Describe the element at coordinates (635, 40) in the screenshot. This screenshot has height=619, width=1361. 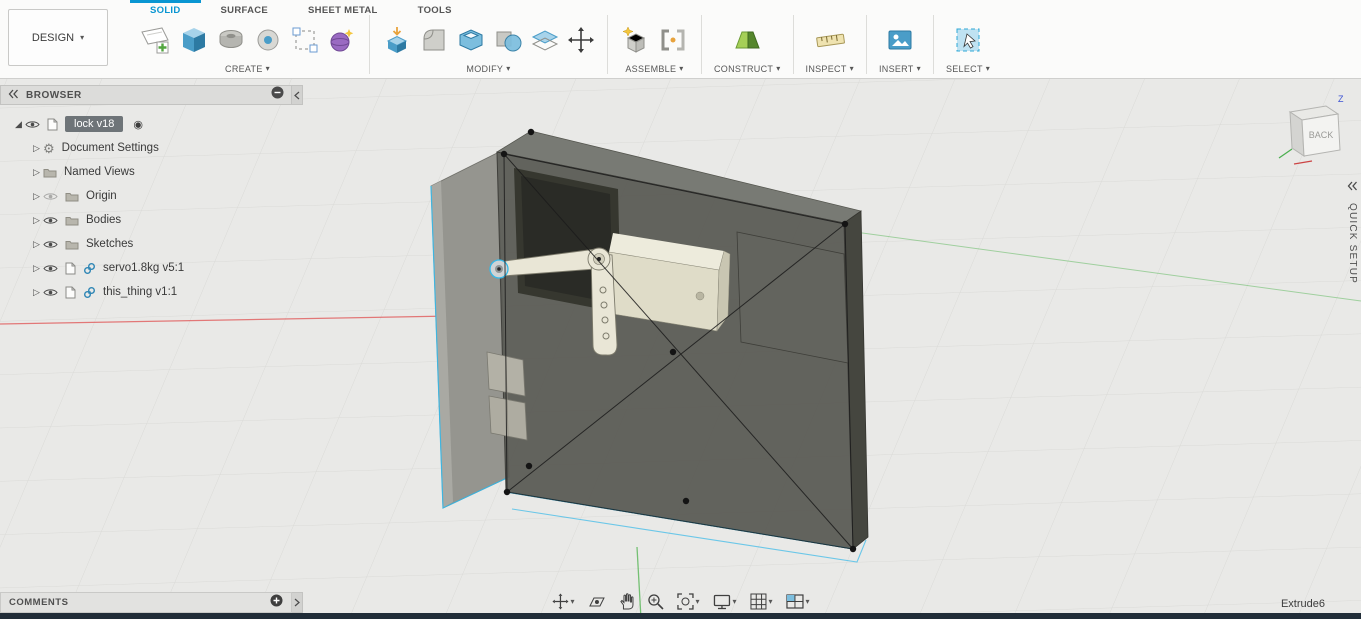
I see `new-component-icon` at that location.